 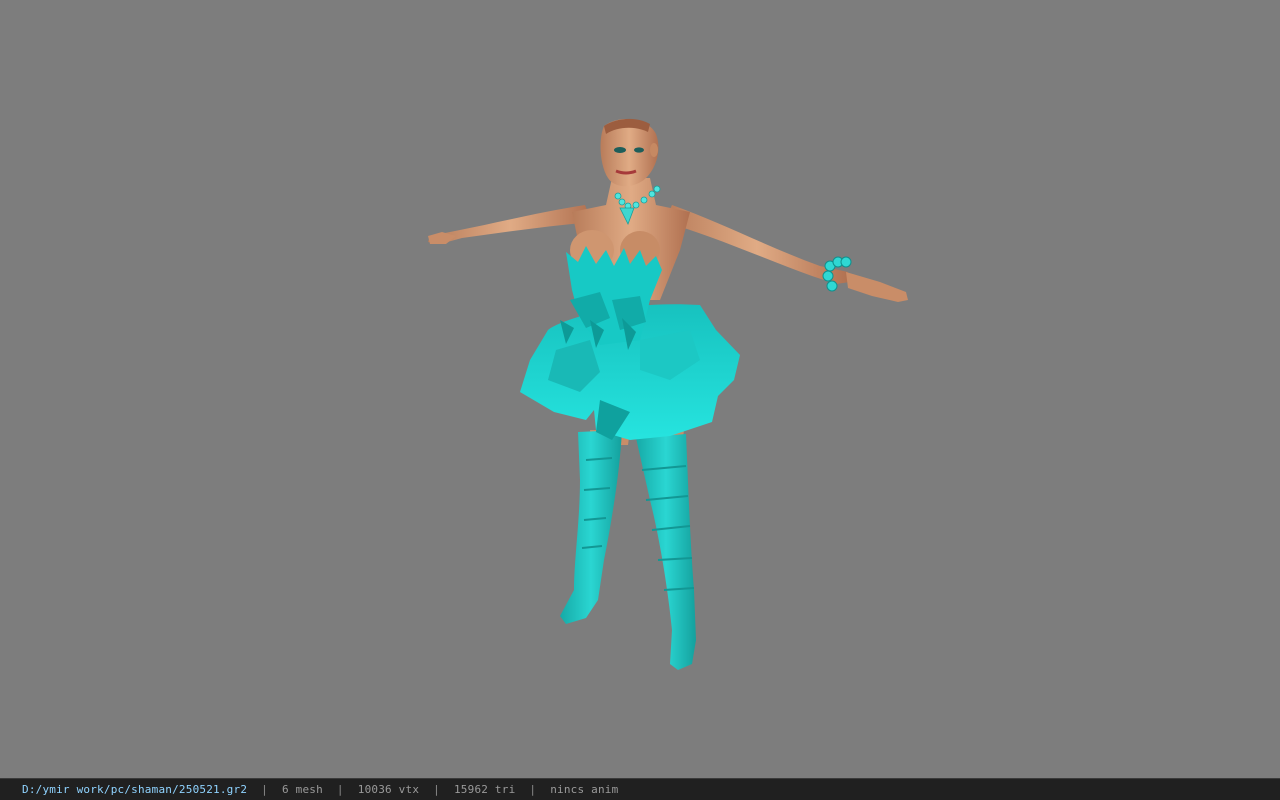 I want to click on dress, so click(x=630, y=343).